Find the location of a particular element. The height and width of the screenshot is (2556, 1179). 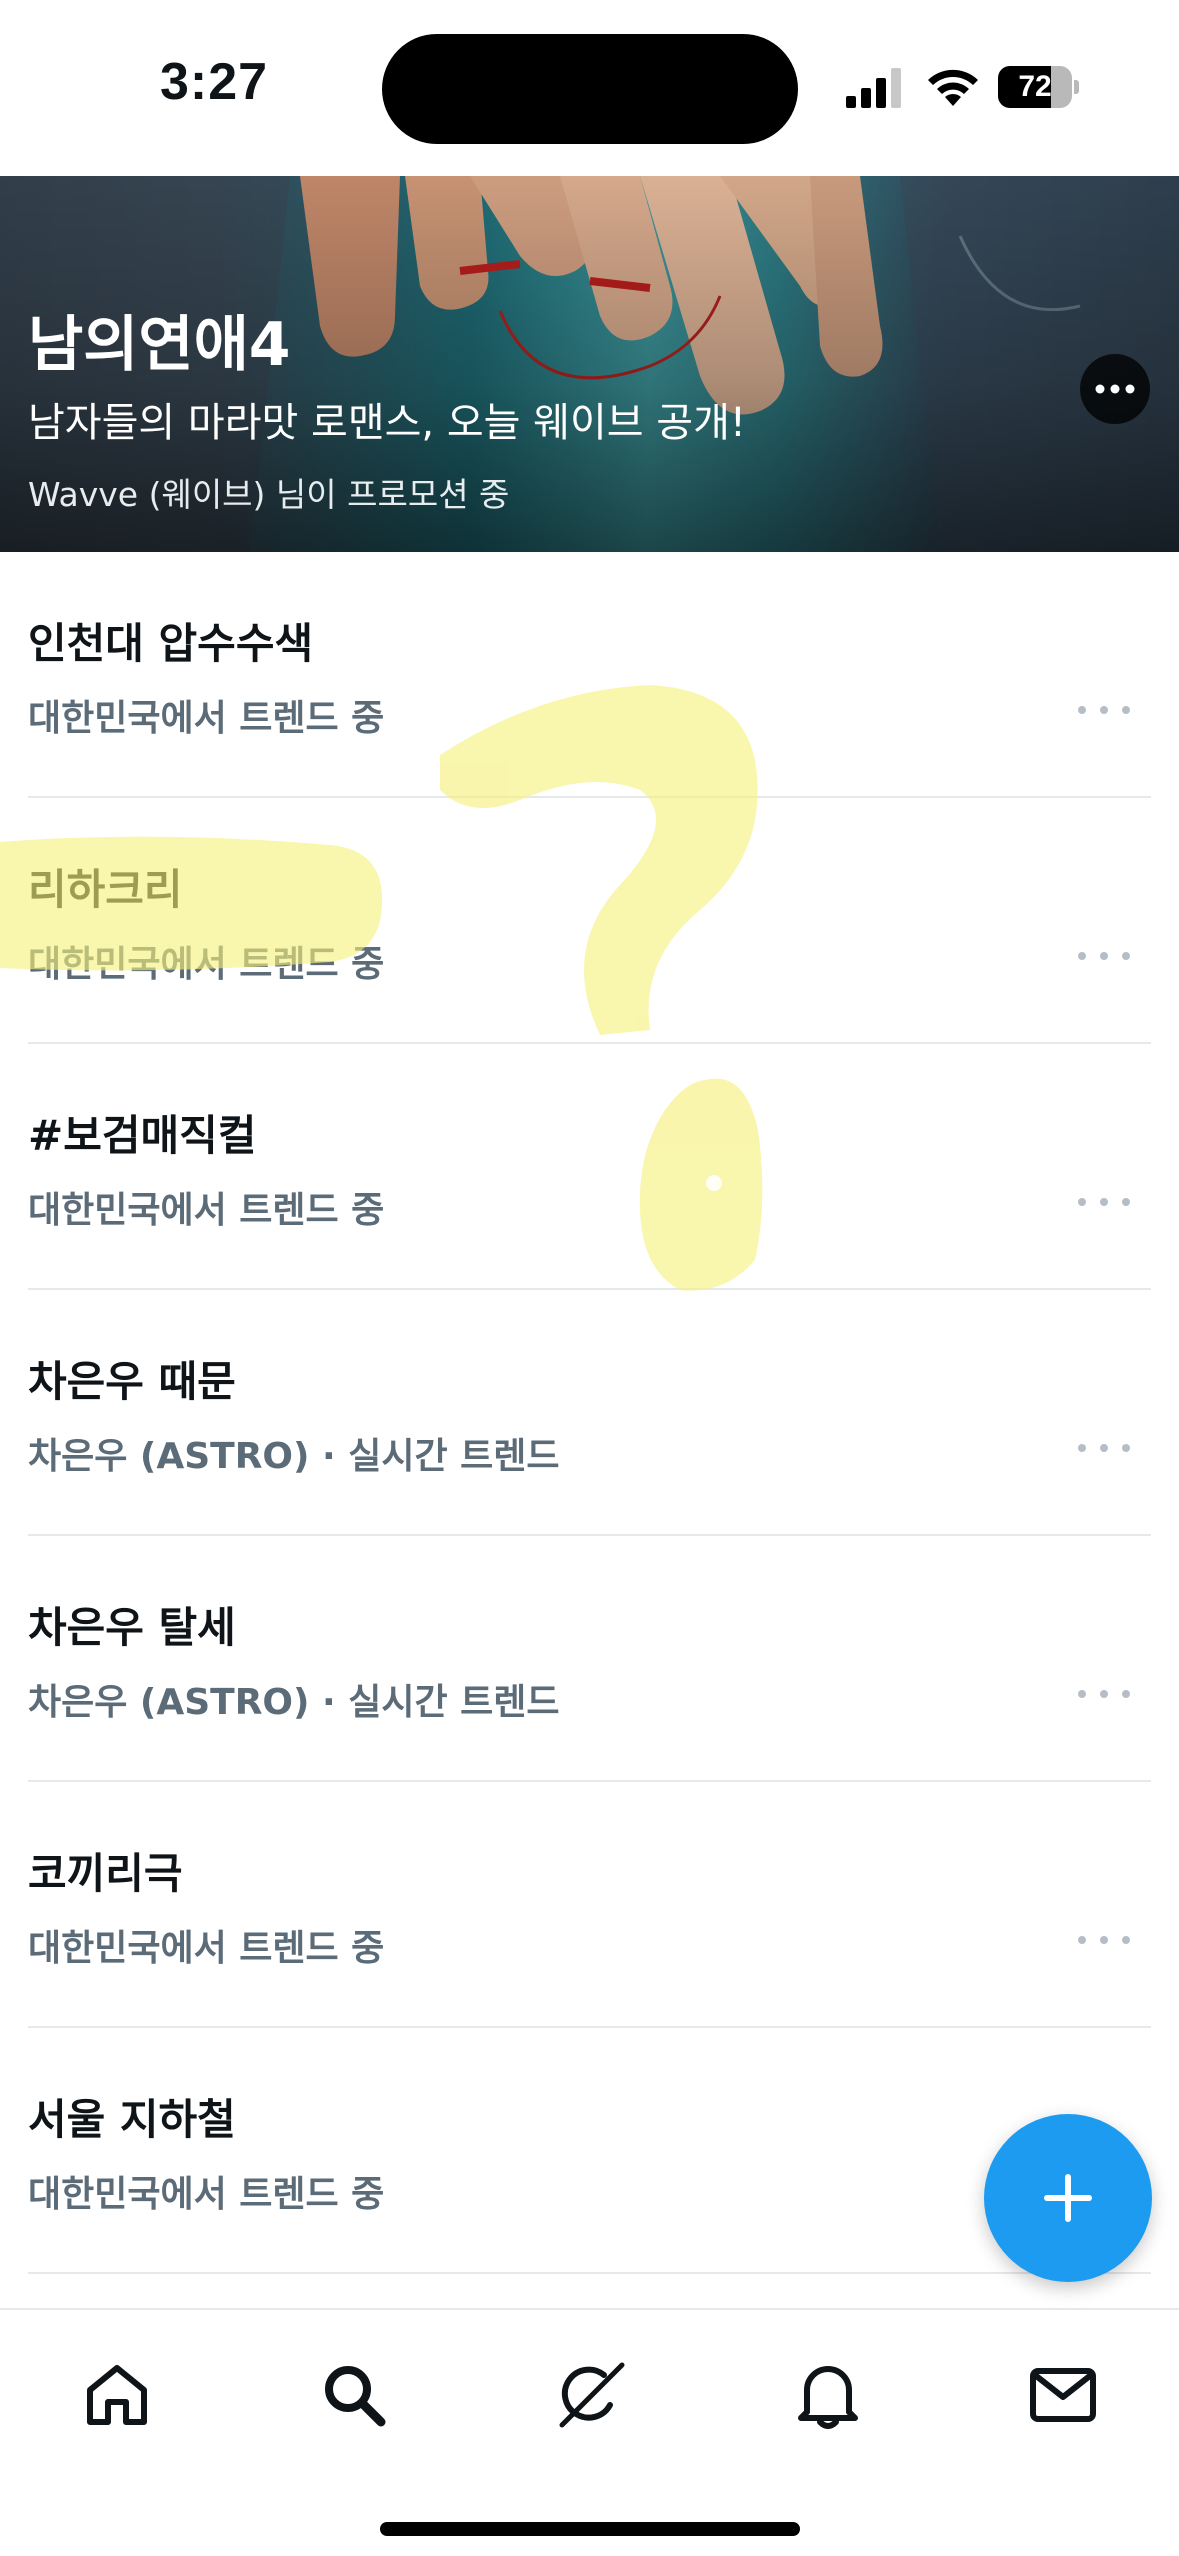

battery-icon: 72 is located at coordinates (1038, 87).